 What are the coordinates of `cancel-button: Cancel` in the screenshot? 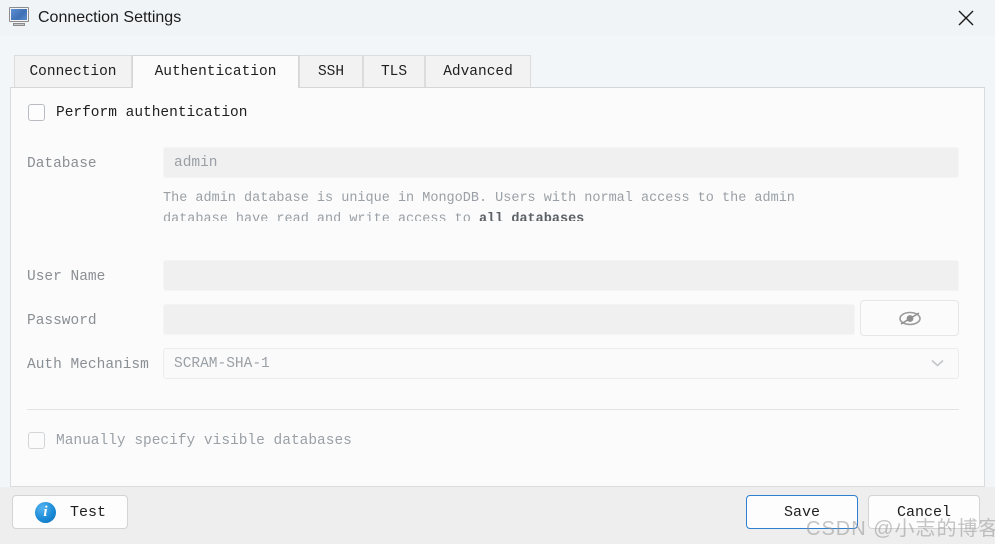 It's located at (924, 512).